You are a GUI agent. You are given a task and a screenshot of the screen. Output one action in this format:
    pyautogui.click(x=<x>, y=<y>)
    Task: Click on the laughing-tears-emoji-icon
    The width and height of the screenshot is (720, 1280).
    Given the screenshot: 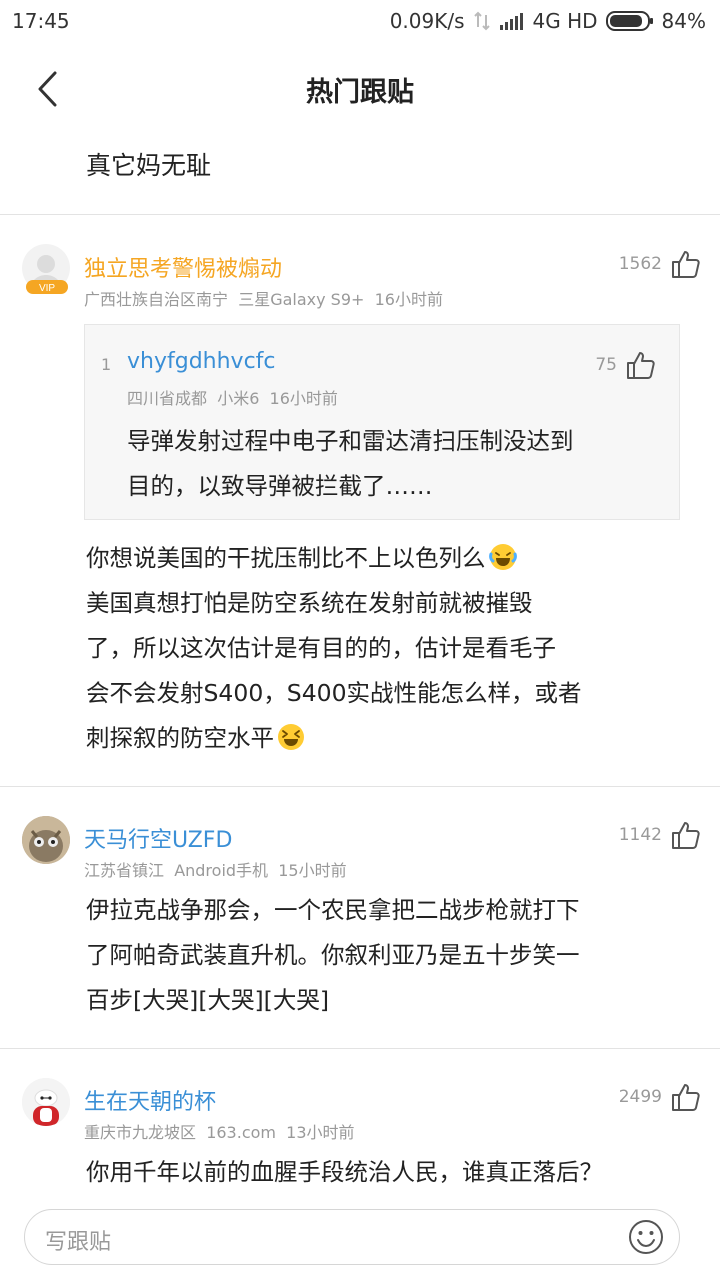 What is the action you would take?
    pyautogui.click(x=502, y=557)
    